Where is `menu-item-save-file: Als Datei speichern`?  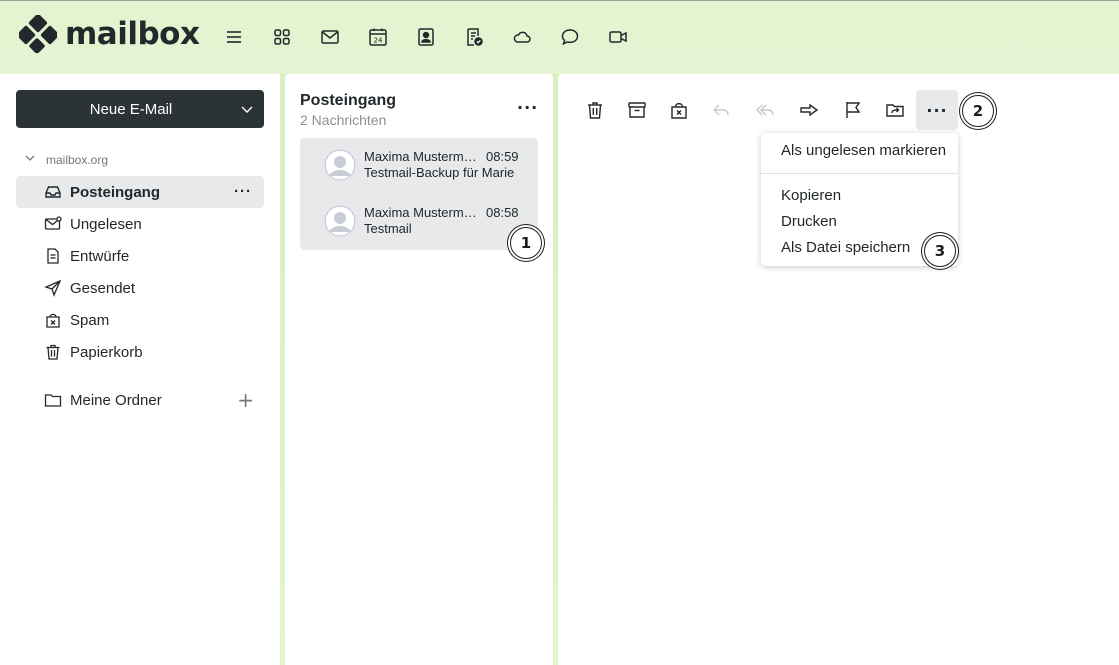 menu-item-save-file: Als Datei speichern is located at coordinates (845, 247).